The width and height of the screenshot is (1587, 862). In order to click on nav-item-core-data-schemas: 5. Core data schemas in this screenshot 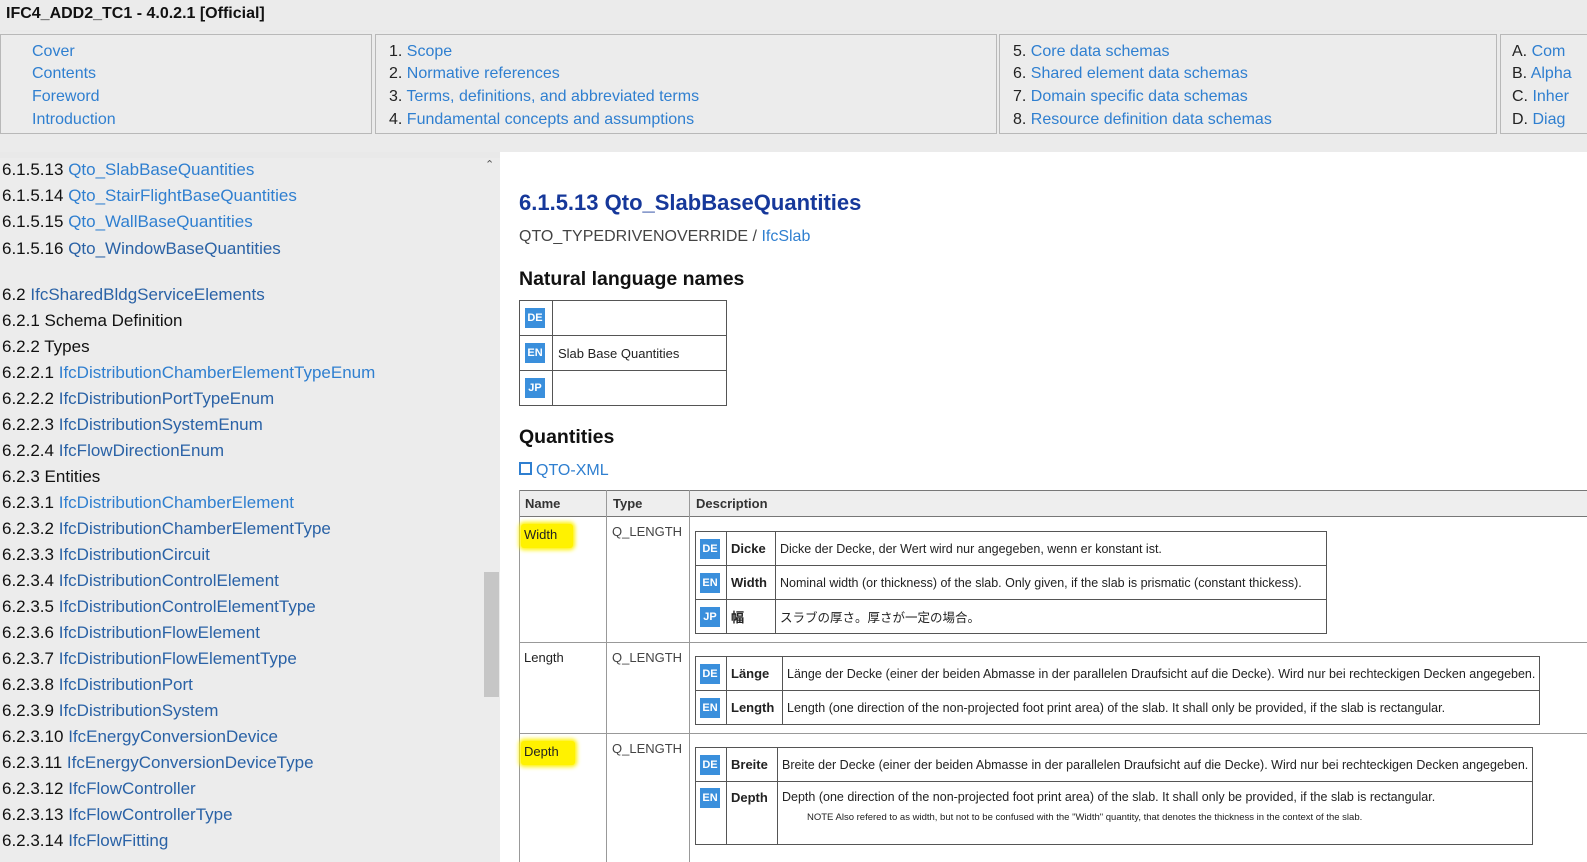, I will do `click(1091, 52)`.